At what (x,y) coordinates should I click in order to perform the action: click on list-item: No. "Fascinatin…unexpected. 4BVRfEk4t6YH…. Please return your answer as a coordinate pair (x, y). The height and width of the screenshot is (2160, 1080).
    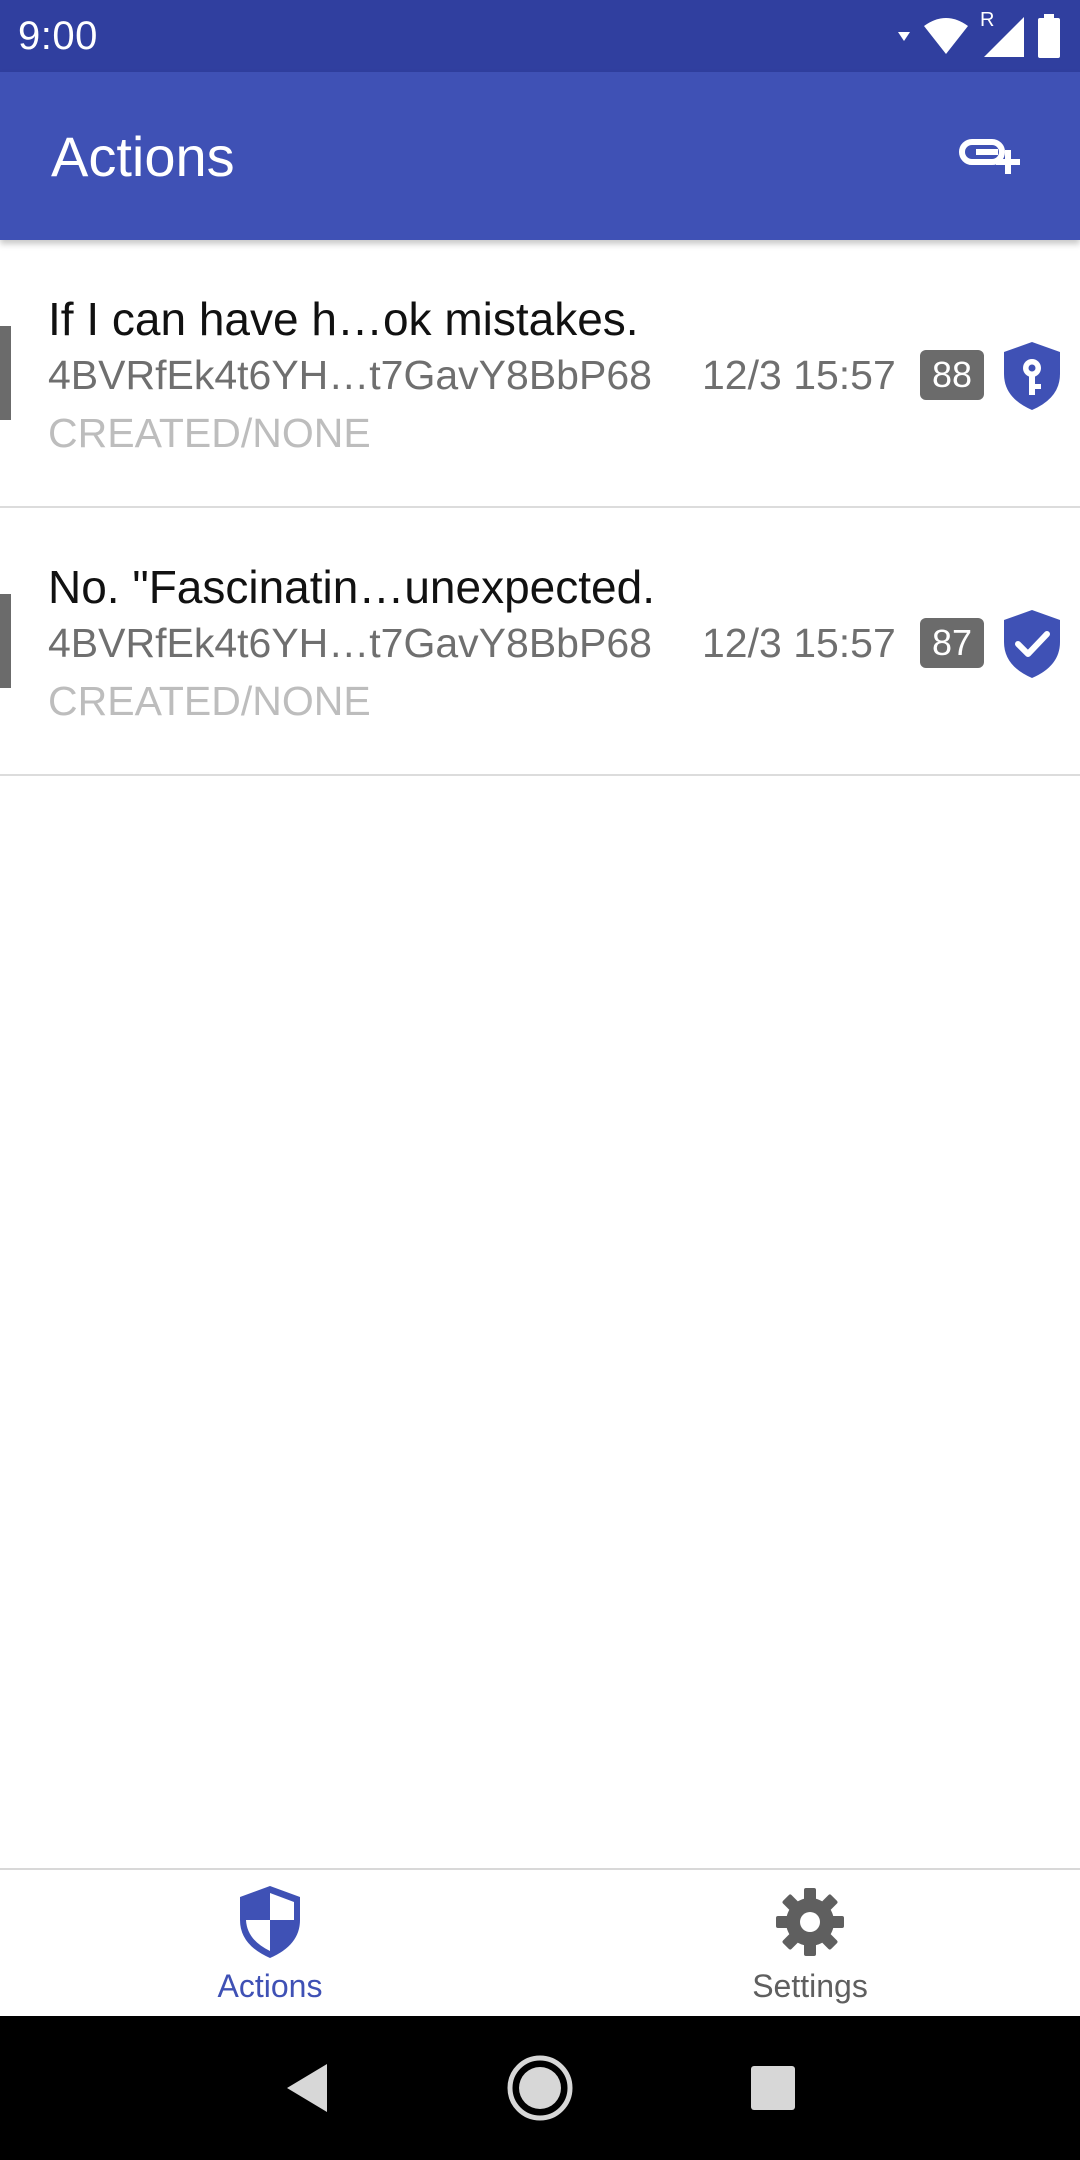
    Looking at the image, I should click on (540, 642).